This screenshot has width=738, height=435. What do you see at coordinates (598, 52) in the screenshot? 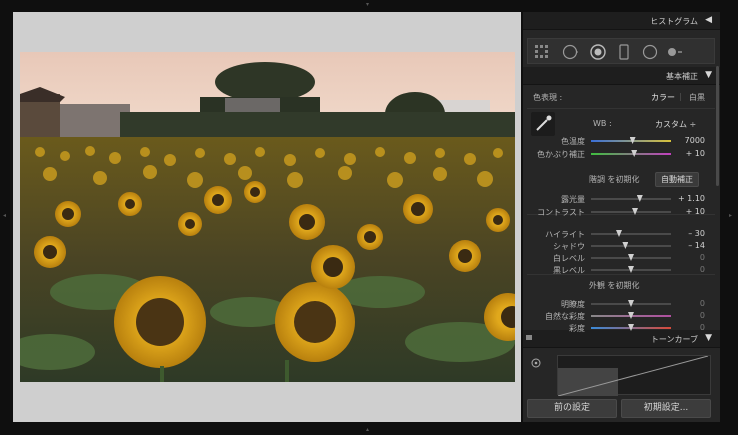
I see `red-eye-icon` at bounding box center [598, 52].